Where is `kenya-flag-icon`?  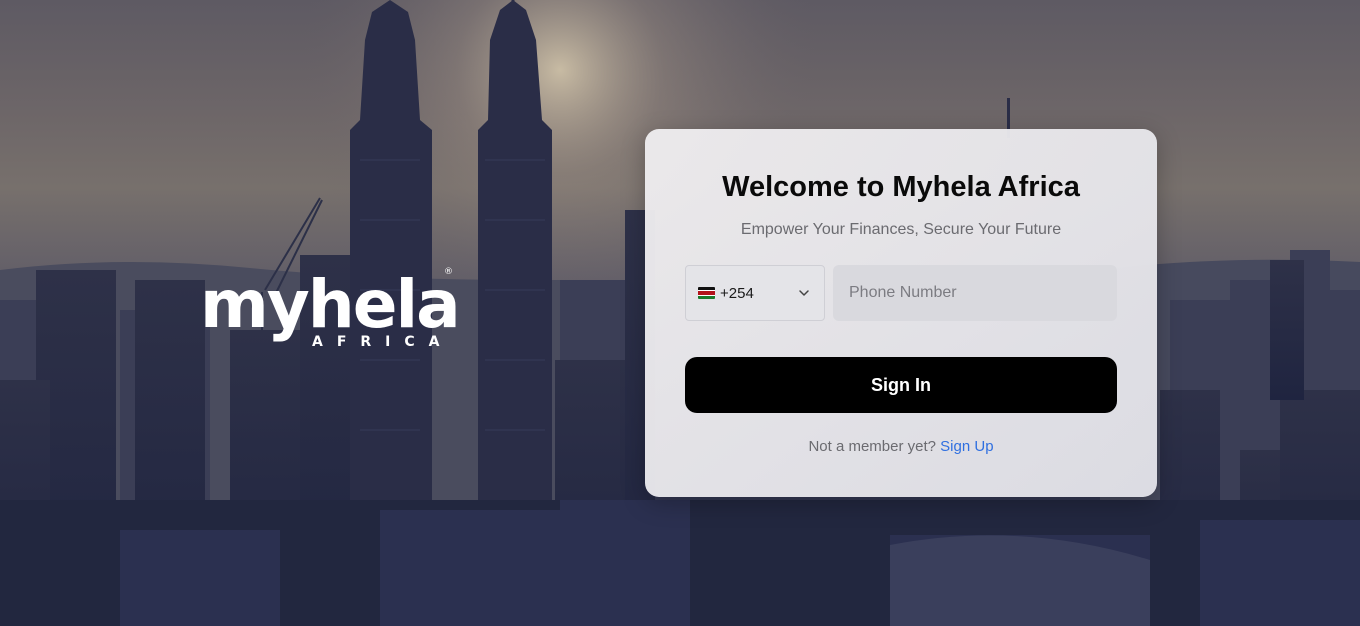 kenya-flag-icon is located at coordinates (706, 293).